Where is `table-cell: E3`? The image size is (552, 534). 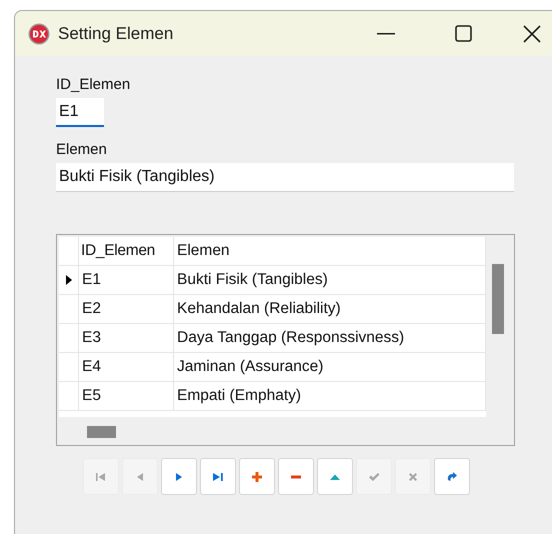 table-cell: E3 is located at coordinates (126, 338).